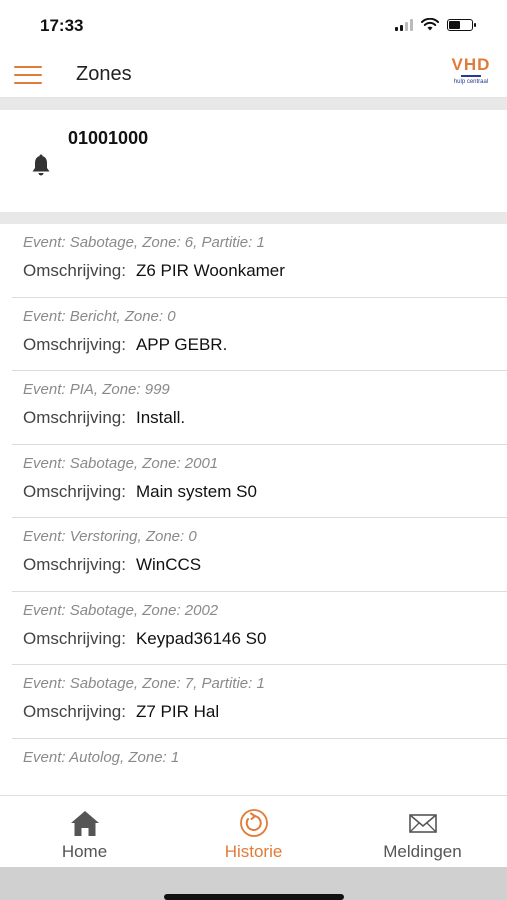  I want to click on vhd-logo: VHD hulp centraal, so click(471, 70).